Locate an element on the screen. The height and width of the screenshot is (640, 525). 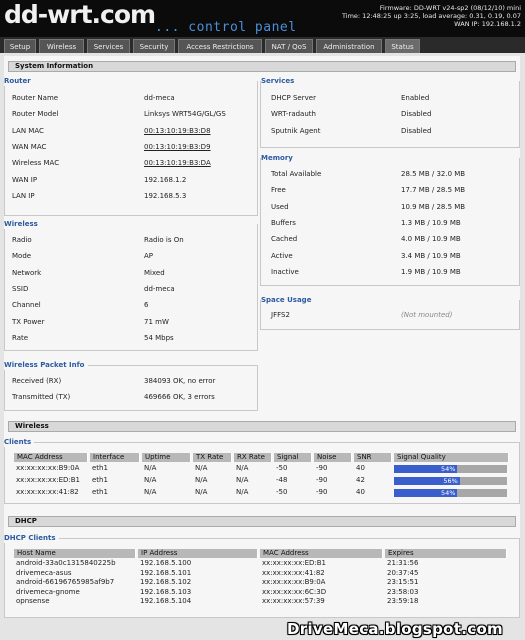
info-label: LAN IP is located at coordinates (23, 195).